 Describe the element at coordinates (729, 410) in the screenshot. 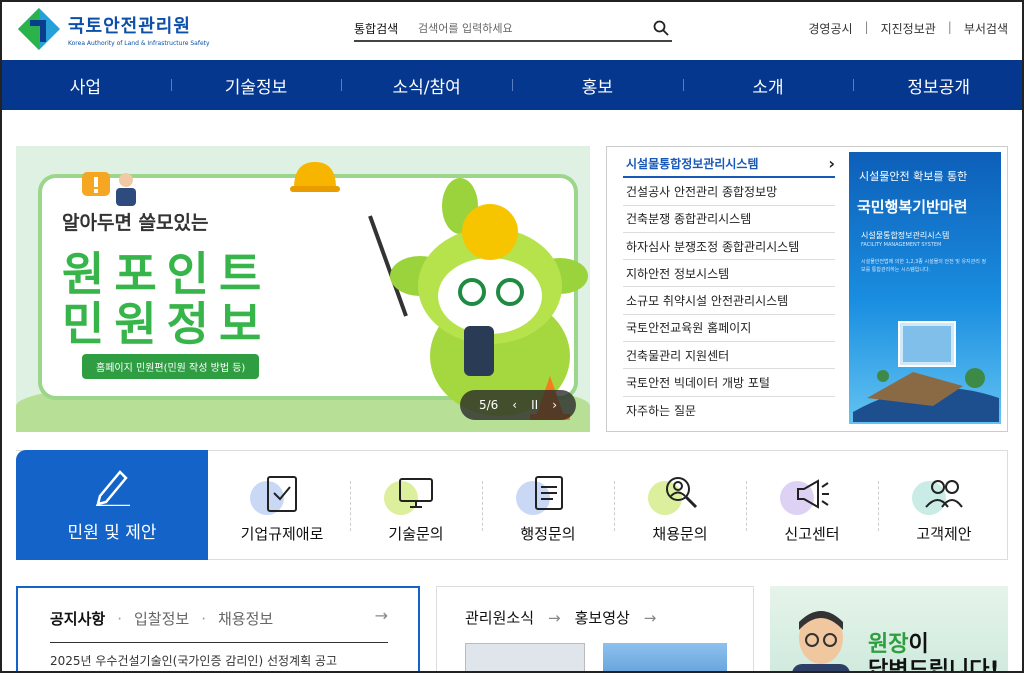

I see `system-link-faq: 자주하는 질문` at that location.